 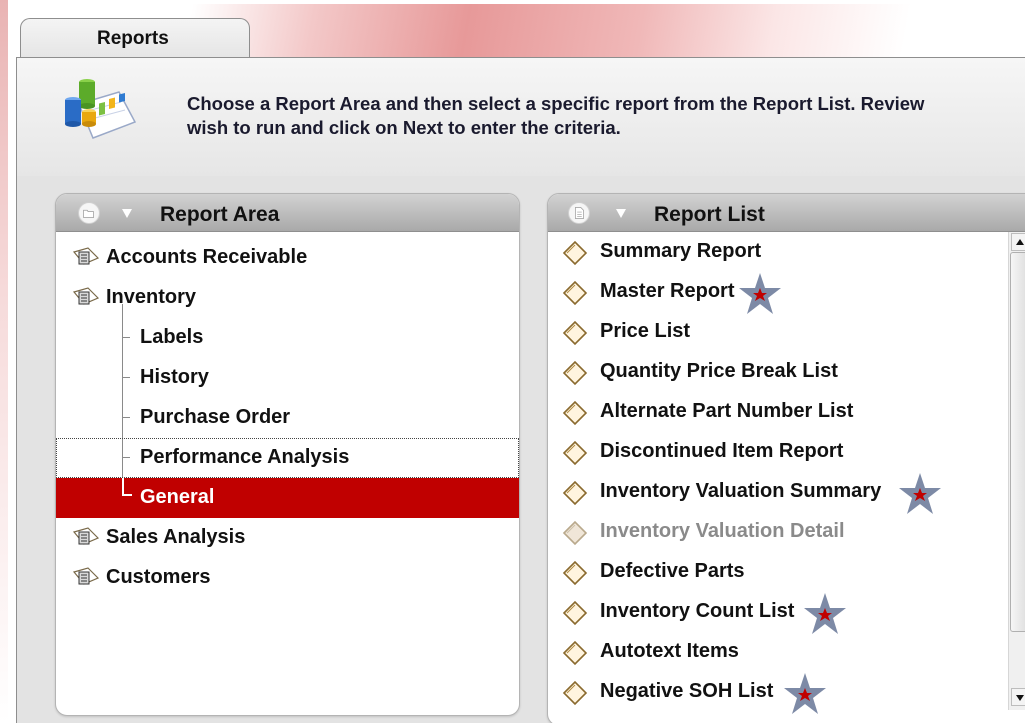 What do you see at coordinates (174, 377) in the screenshot?
I see `tree-item-label: History` at bounding box center [174, 377].